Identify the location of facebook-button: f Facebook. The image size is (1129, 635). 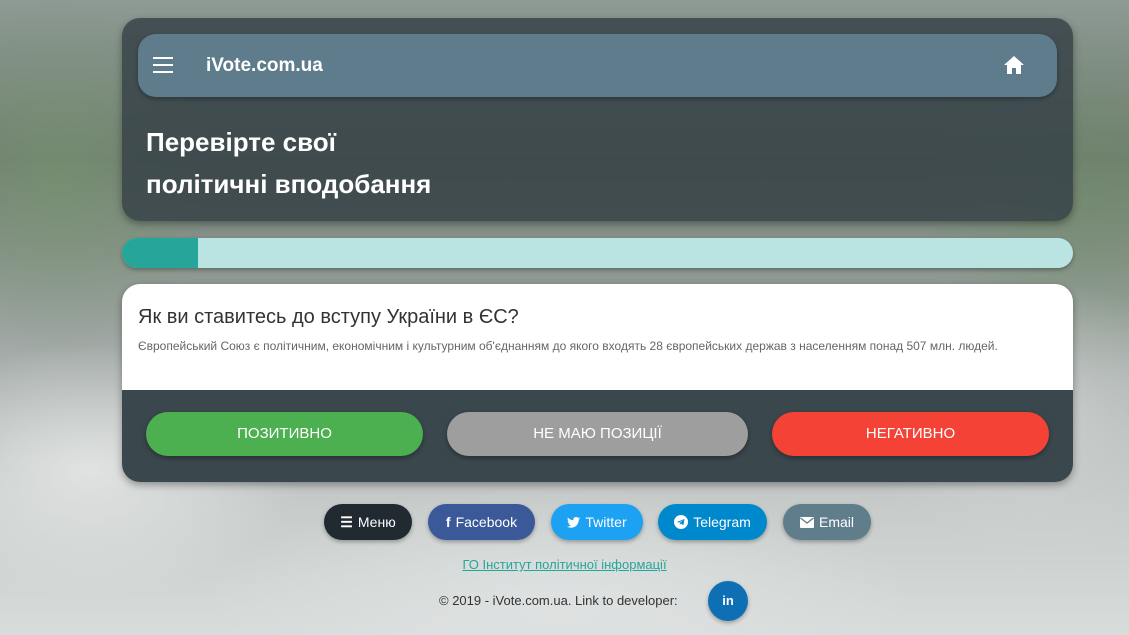
(481, 522).